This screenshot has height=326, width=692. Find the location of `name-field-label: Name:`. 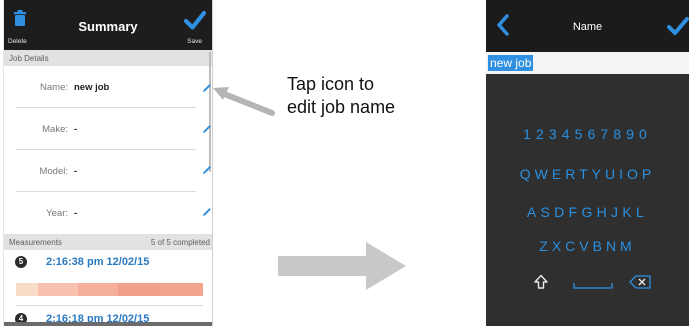

name-field-label: Name: is located at coordinates (54, 87).